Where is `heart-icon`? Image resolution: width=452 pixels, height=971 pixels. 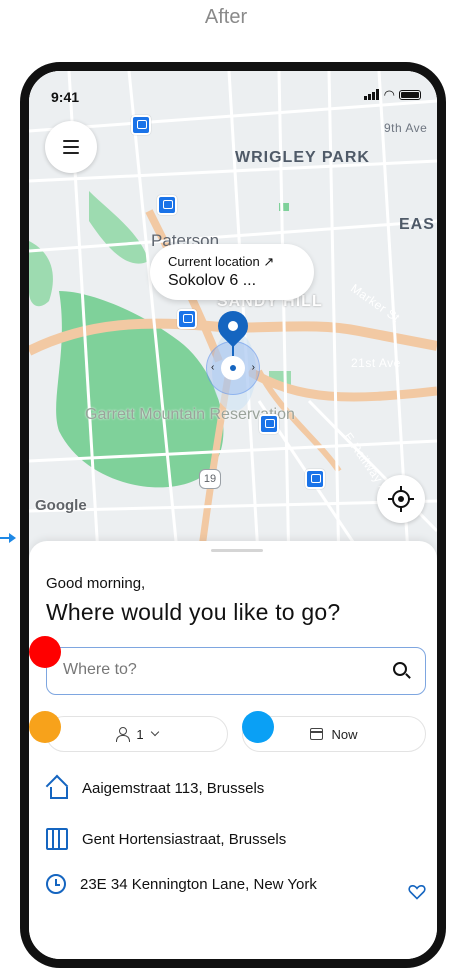 heart-icon is located at coordinates (417, 892).